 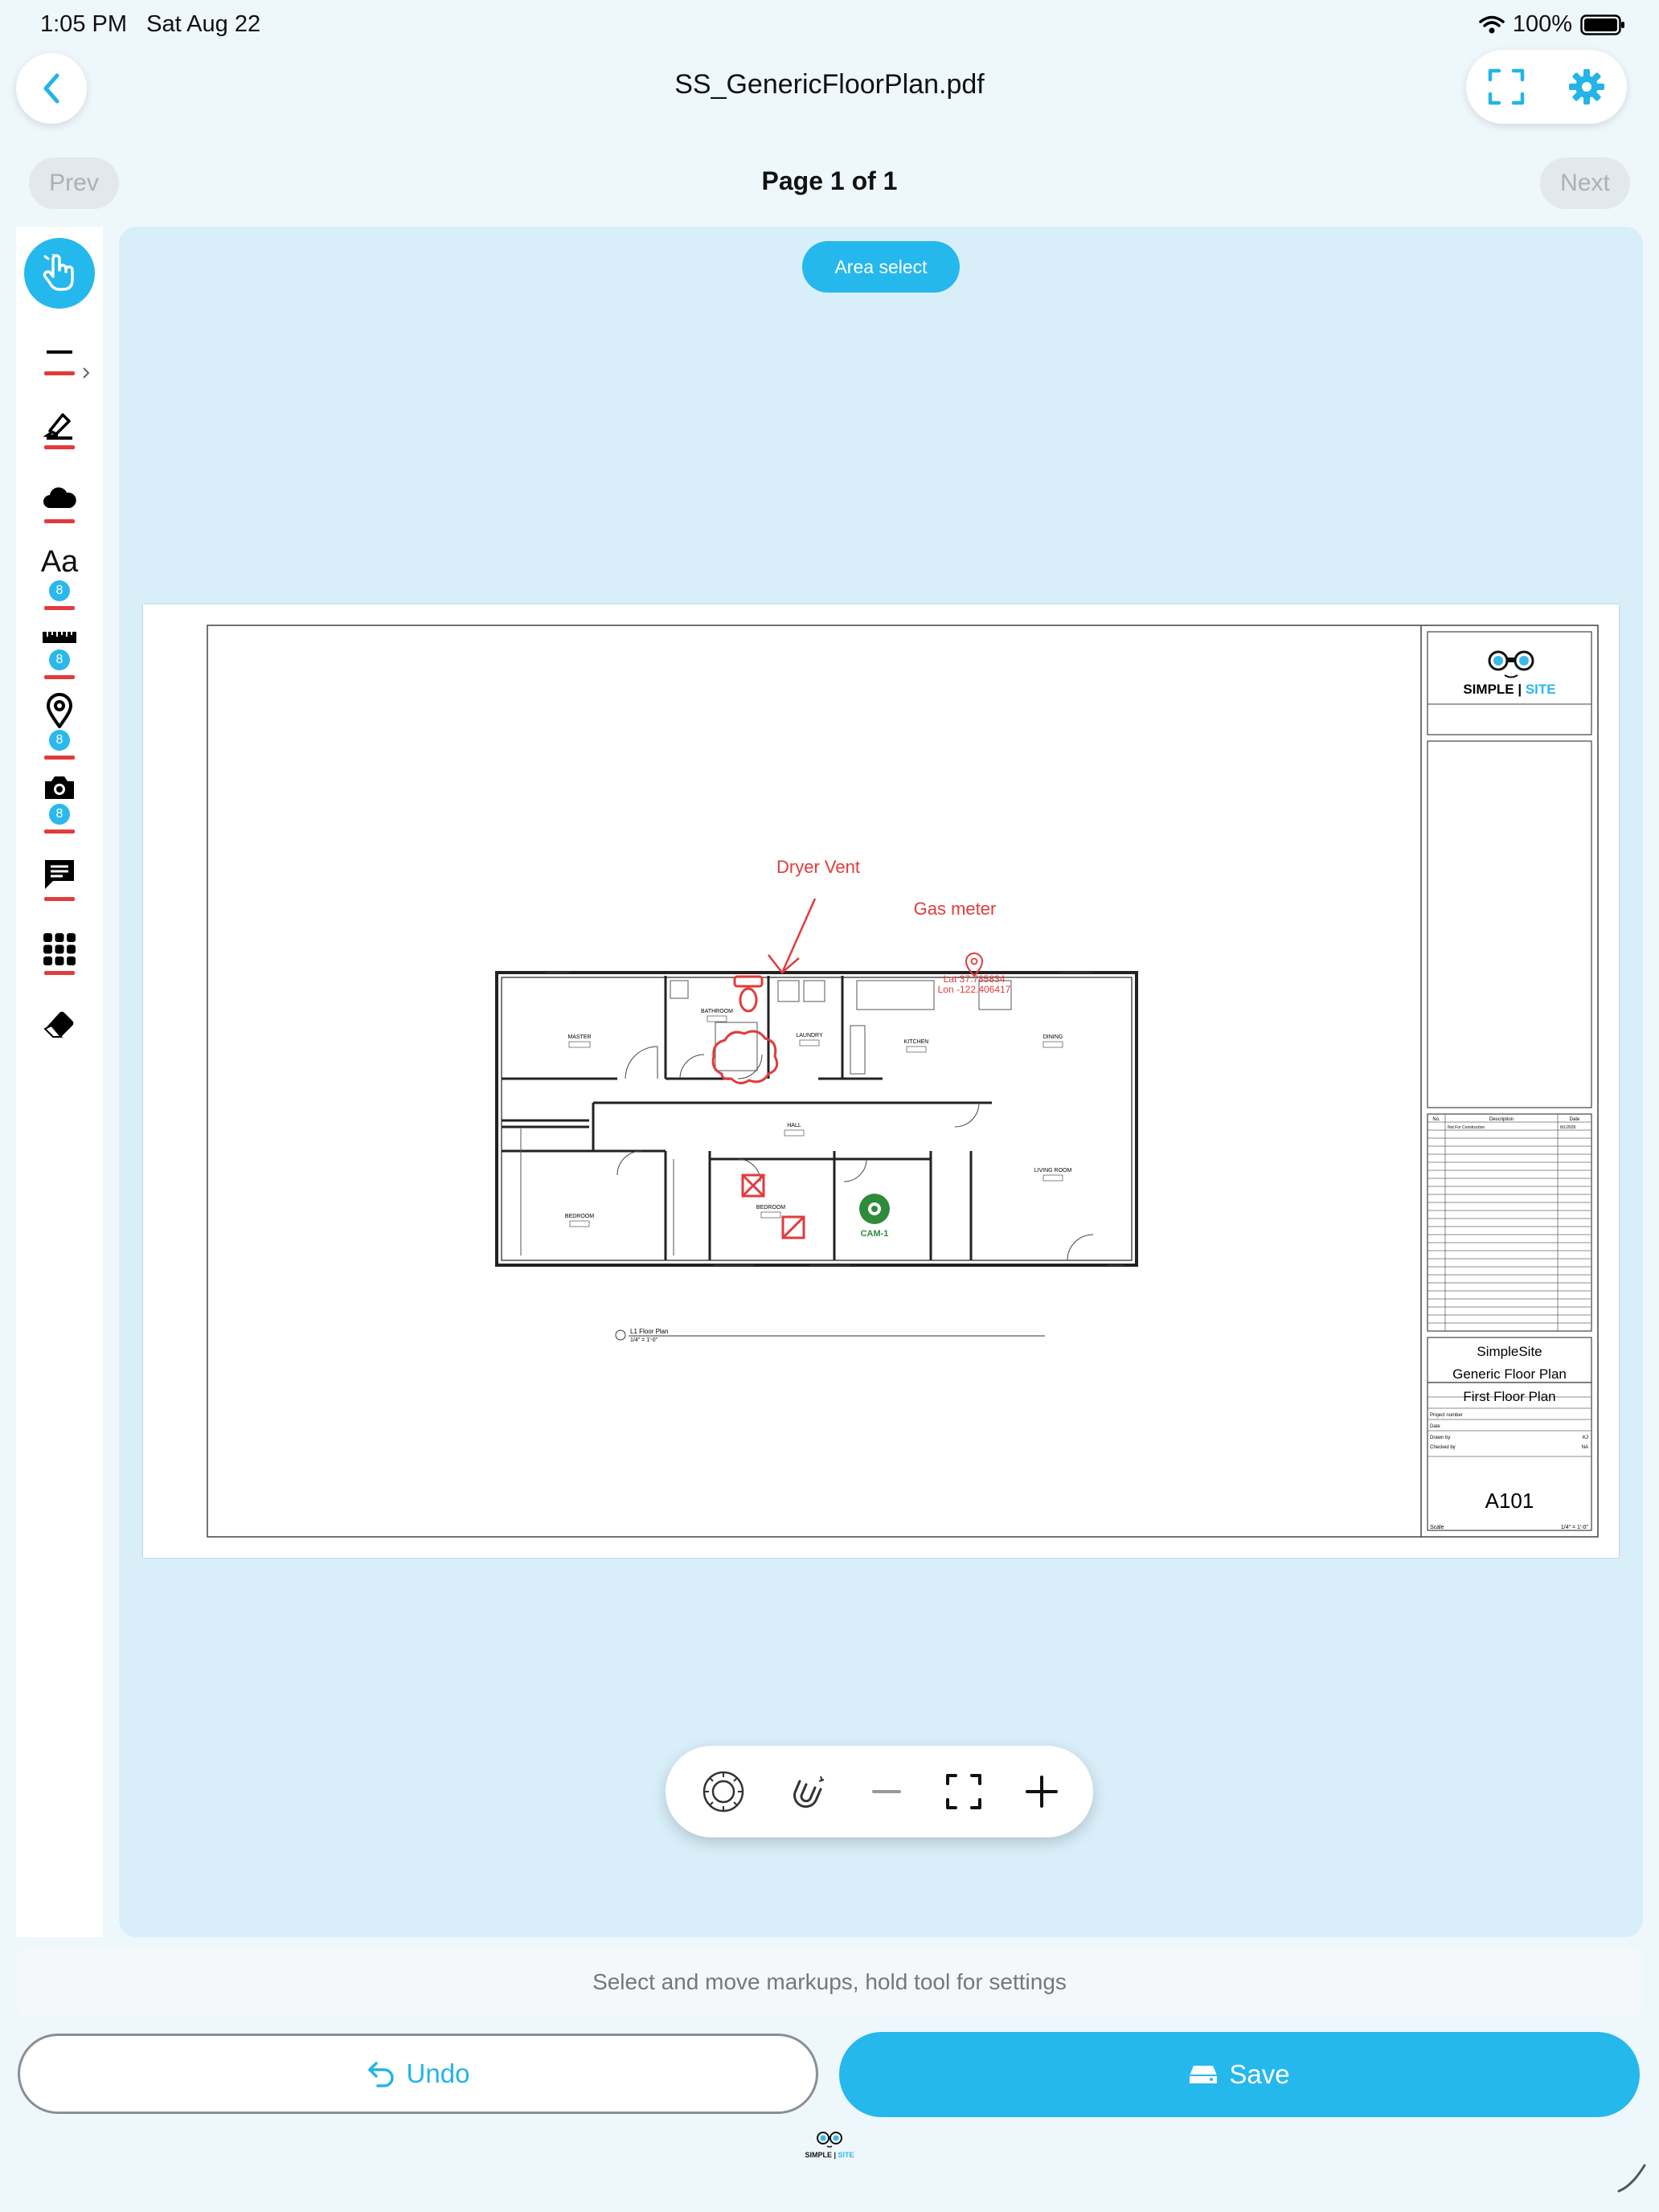 What do you see at coordinates (59, 677) in the screenshot?
I see `measure-color-indicator` at bounding box center [59, 677].